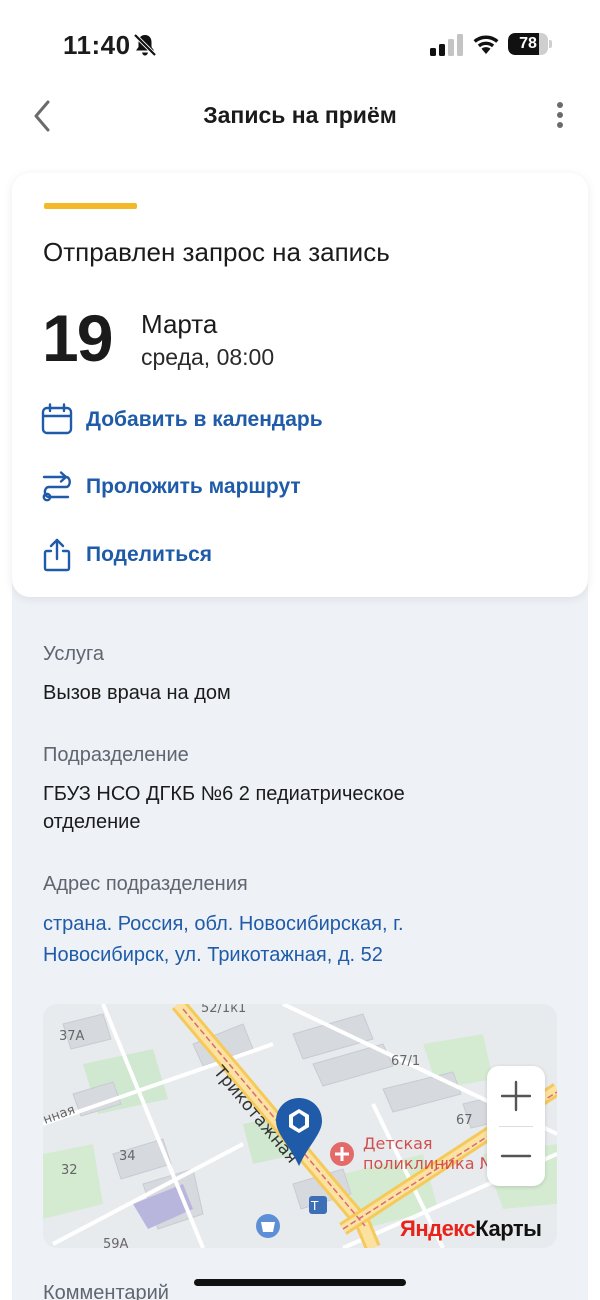 The width and height of the screenshot is (600, 1300). I want to click on minus-icon, so click(516, 1156).